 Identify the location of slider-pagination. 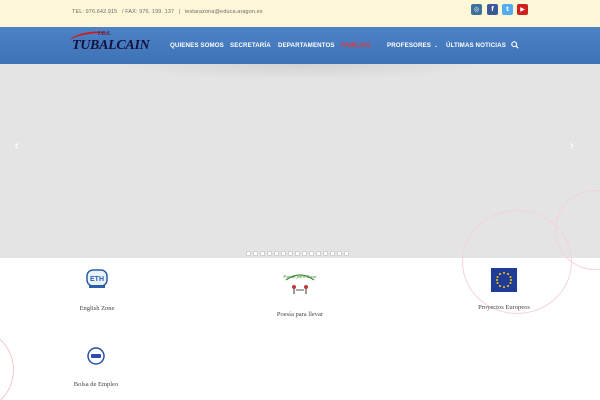
(297, 253).